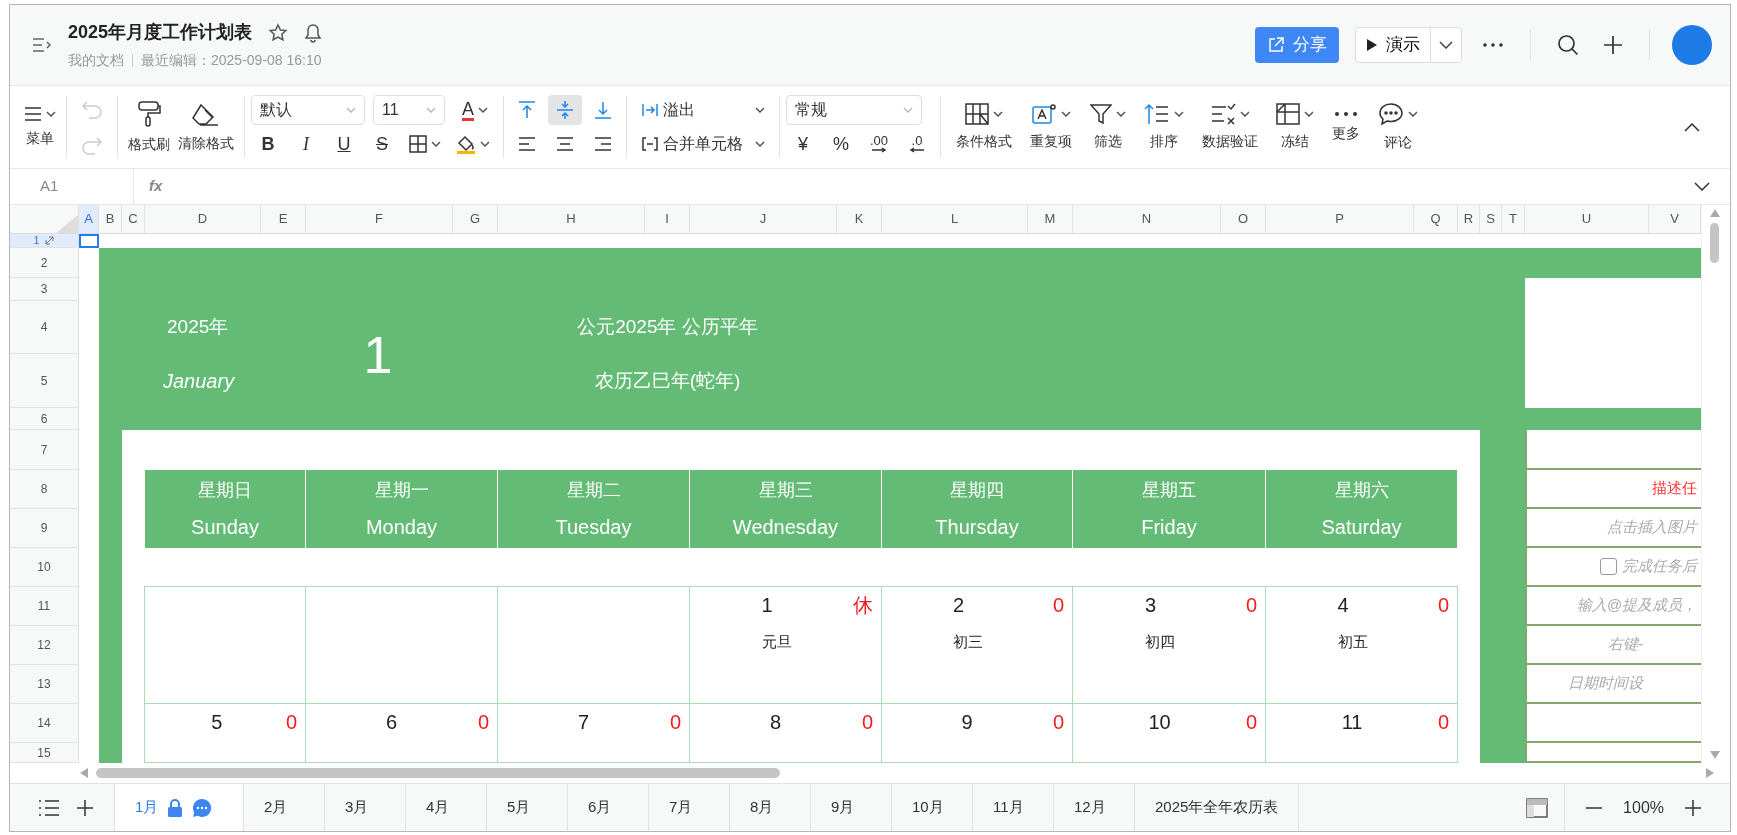 The width and height of the screenshot is (1737, 835). What do you see at coordinates (1692, 45) in the screenshot?
I see `avatar` at bounding box center [1692, 45].